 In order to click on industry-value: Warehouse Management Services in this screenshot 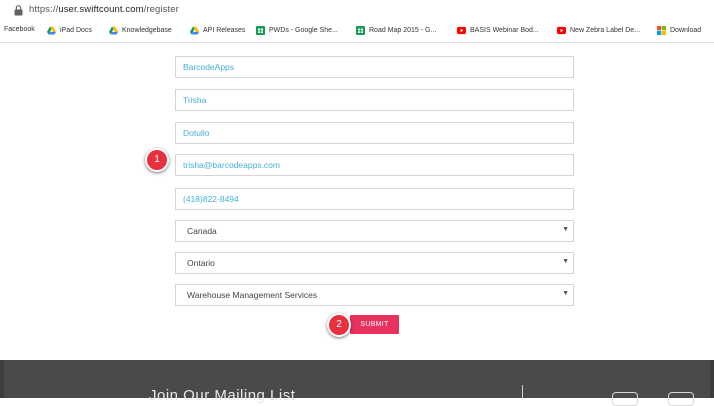, I will do `click(252, 295)`.